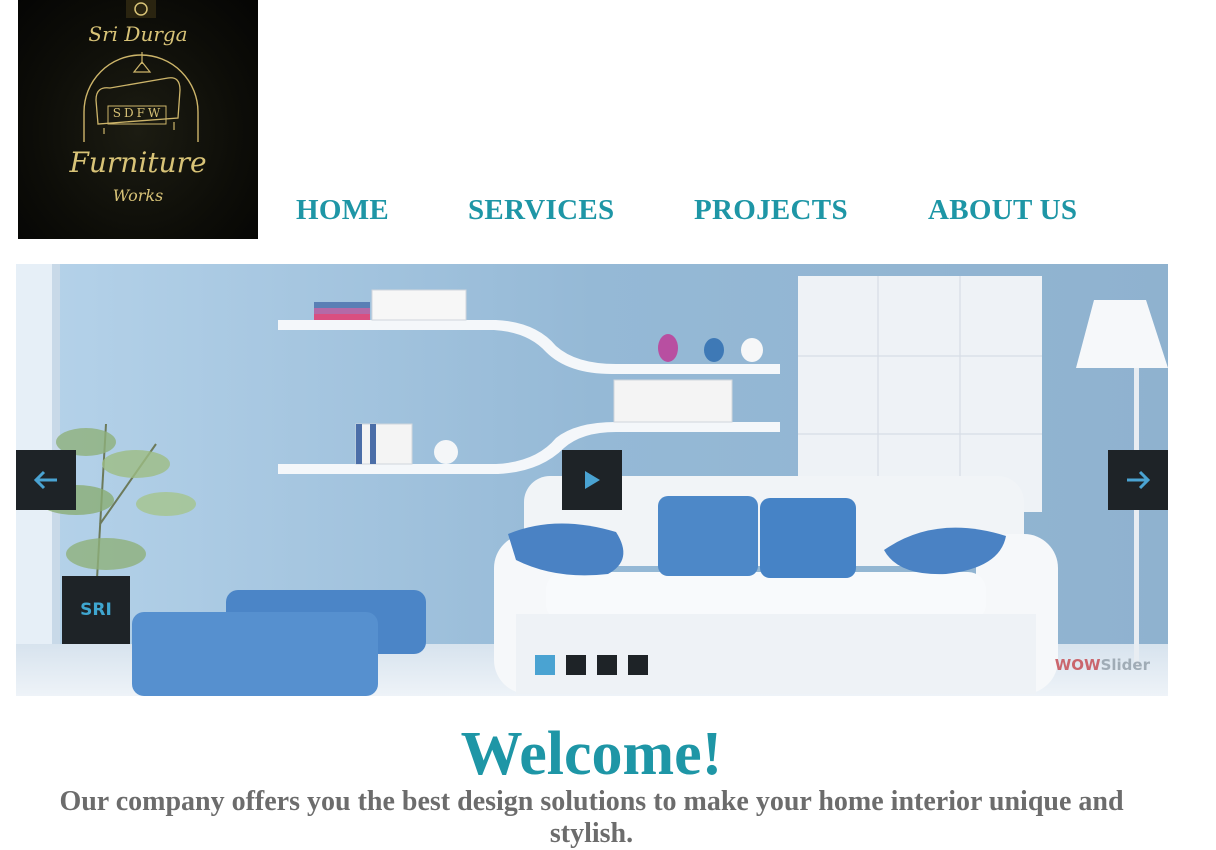 The width and height of the screenshot is (1216, 850). Describe the element at coordinates (1125, 665) in the screenshot. I see `watermark-part-b: Slider` at that location.